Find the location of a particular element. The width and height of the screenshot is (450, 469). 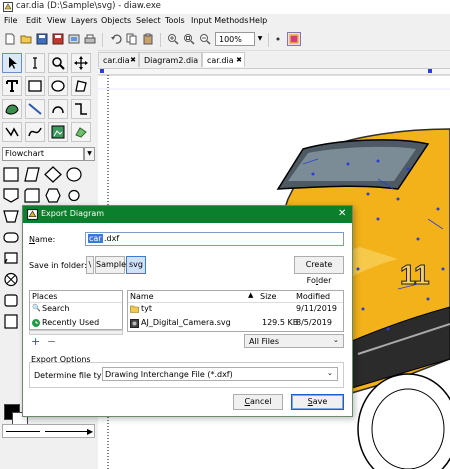

tab-car-dia-active: car.dia ✖ is located at coordinates (223, 59).